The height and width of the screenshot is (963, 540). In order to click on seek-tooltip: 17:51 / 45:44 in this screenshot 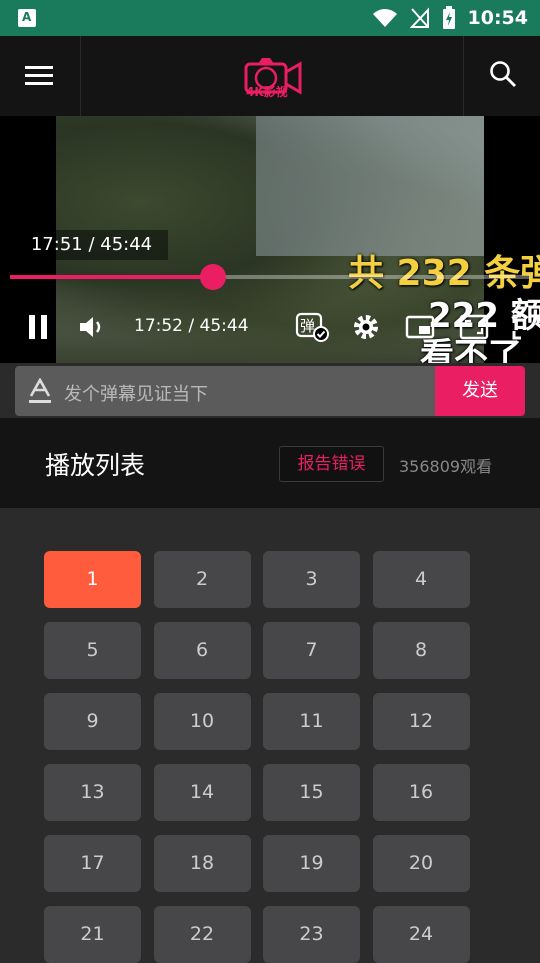, I will do `click(91, 245)`.